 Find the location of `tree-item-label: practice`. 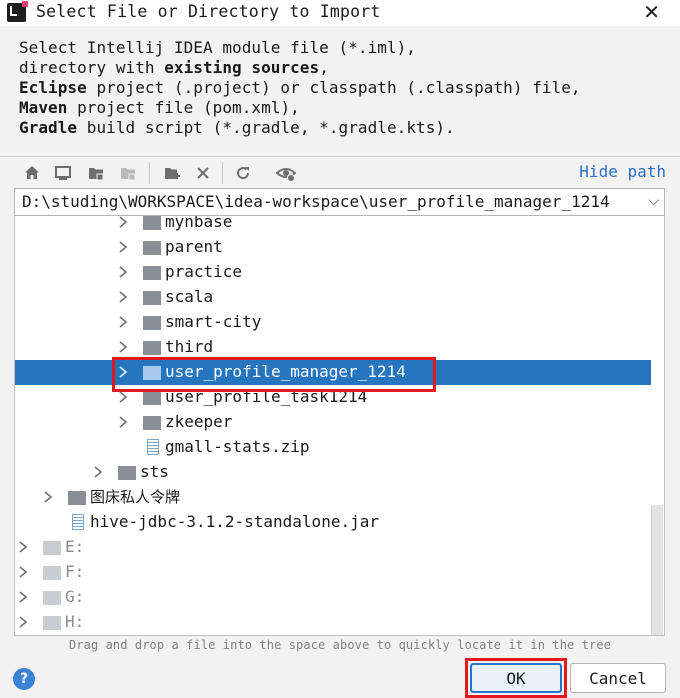

tree-item-label: practice is located at coordinates (204, 271).